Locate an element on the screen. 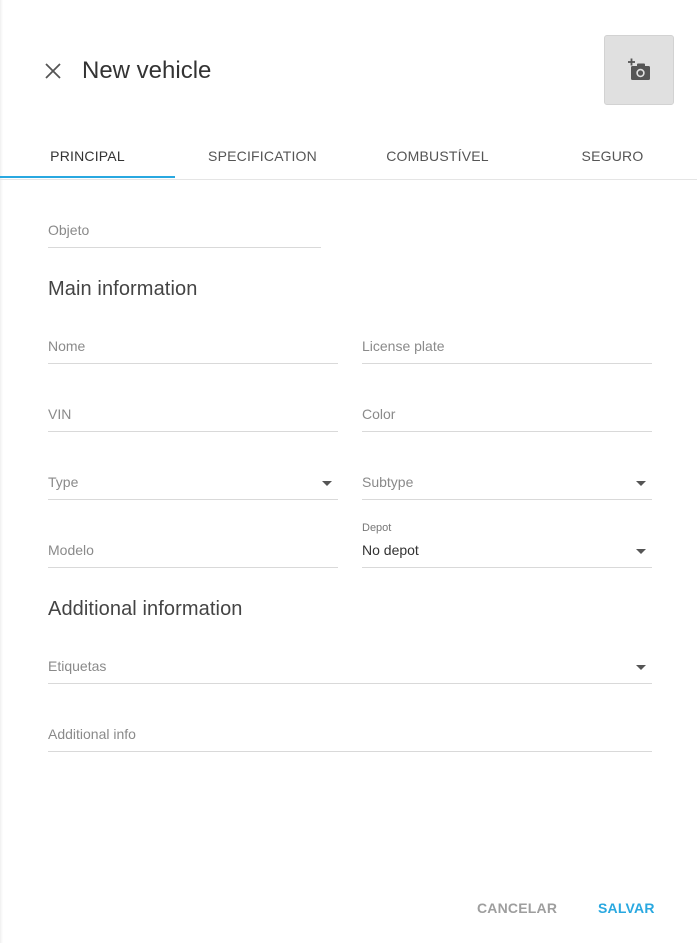 Image resolution: width=697 pixels, height=943 pixels. depot-label: Depot is located at coordinates (377, 528).